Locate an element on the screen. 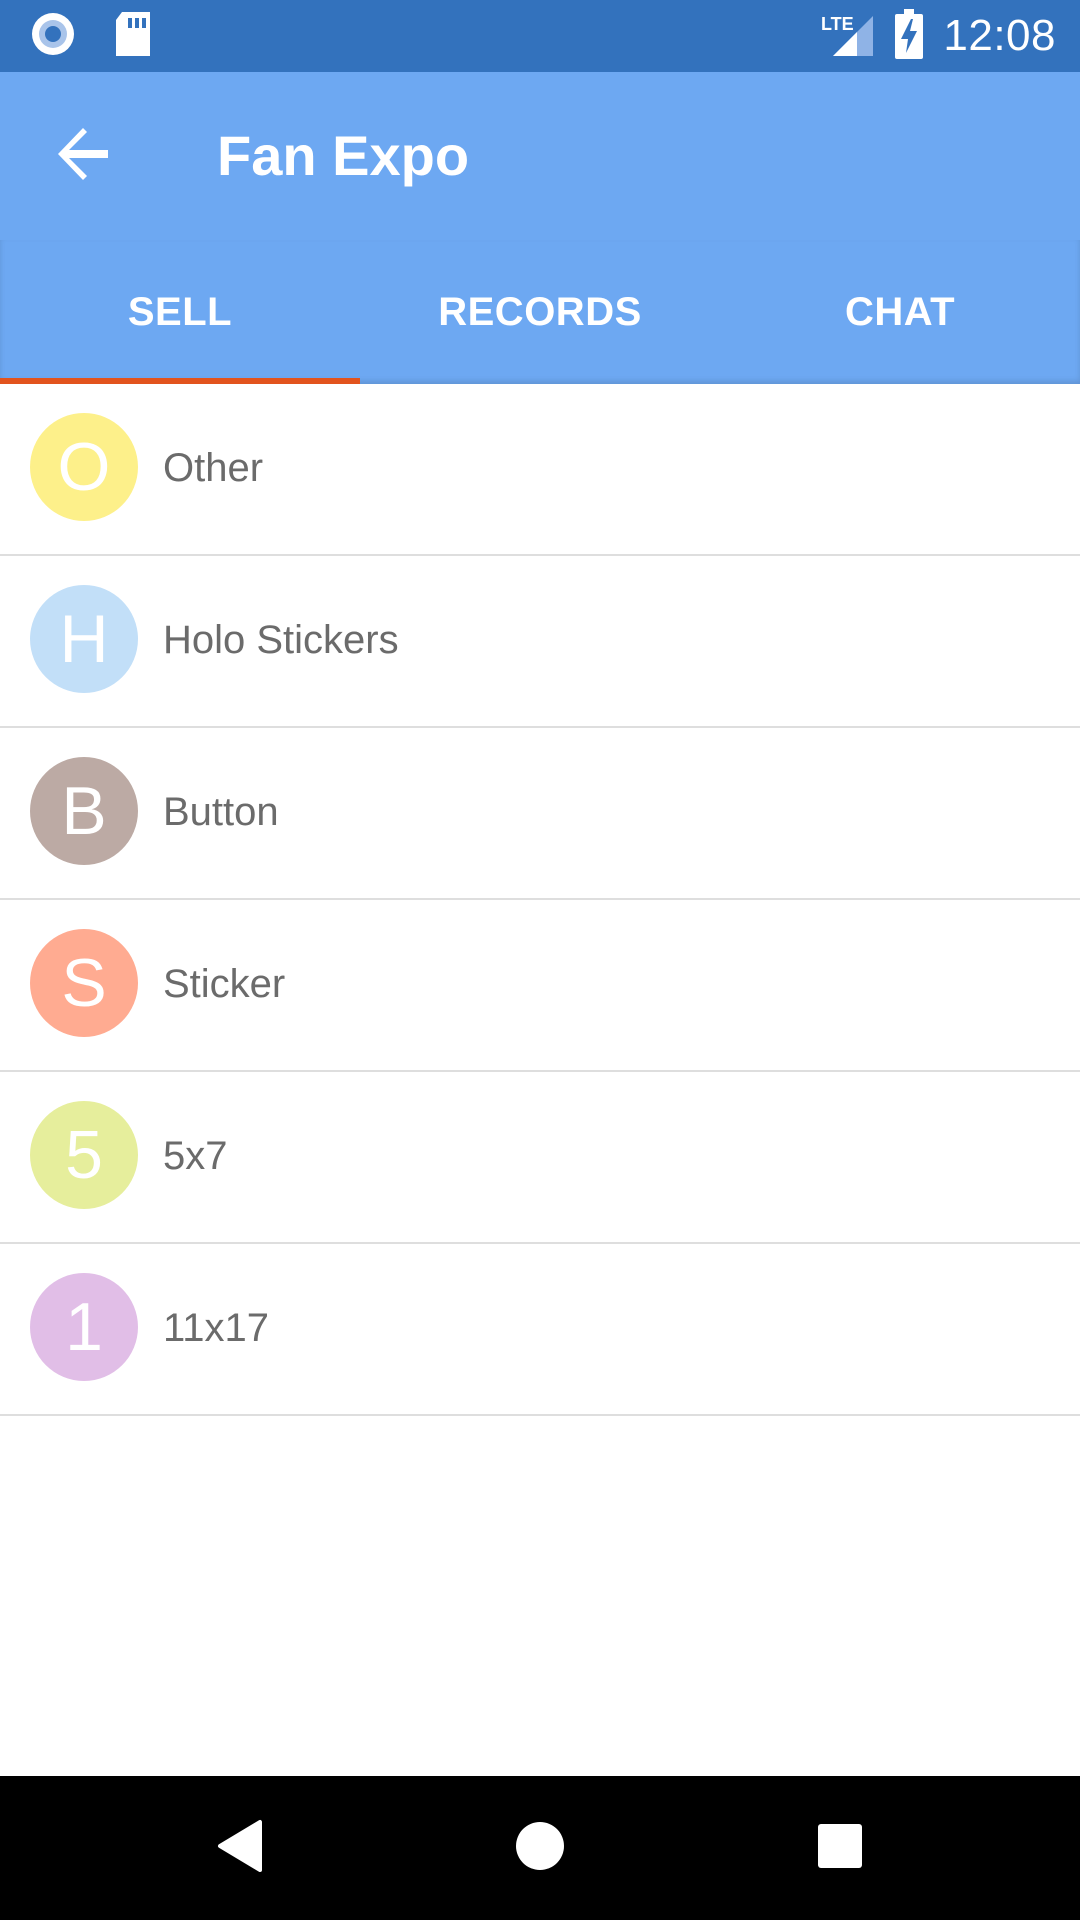 The height and width of the screenshot is (1920, 1080). tab-records: RECORDS is located at coordinates (540, 312).